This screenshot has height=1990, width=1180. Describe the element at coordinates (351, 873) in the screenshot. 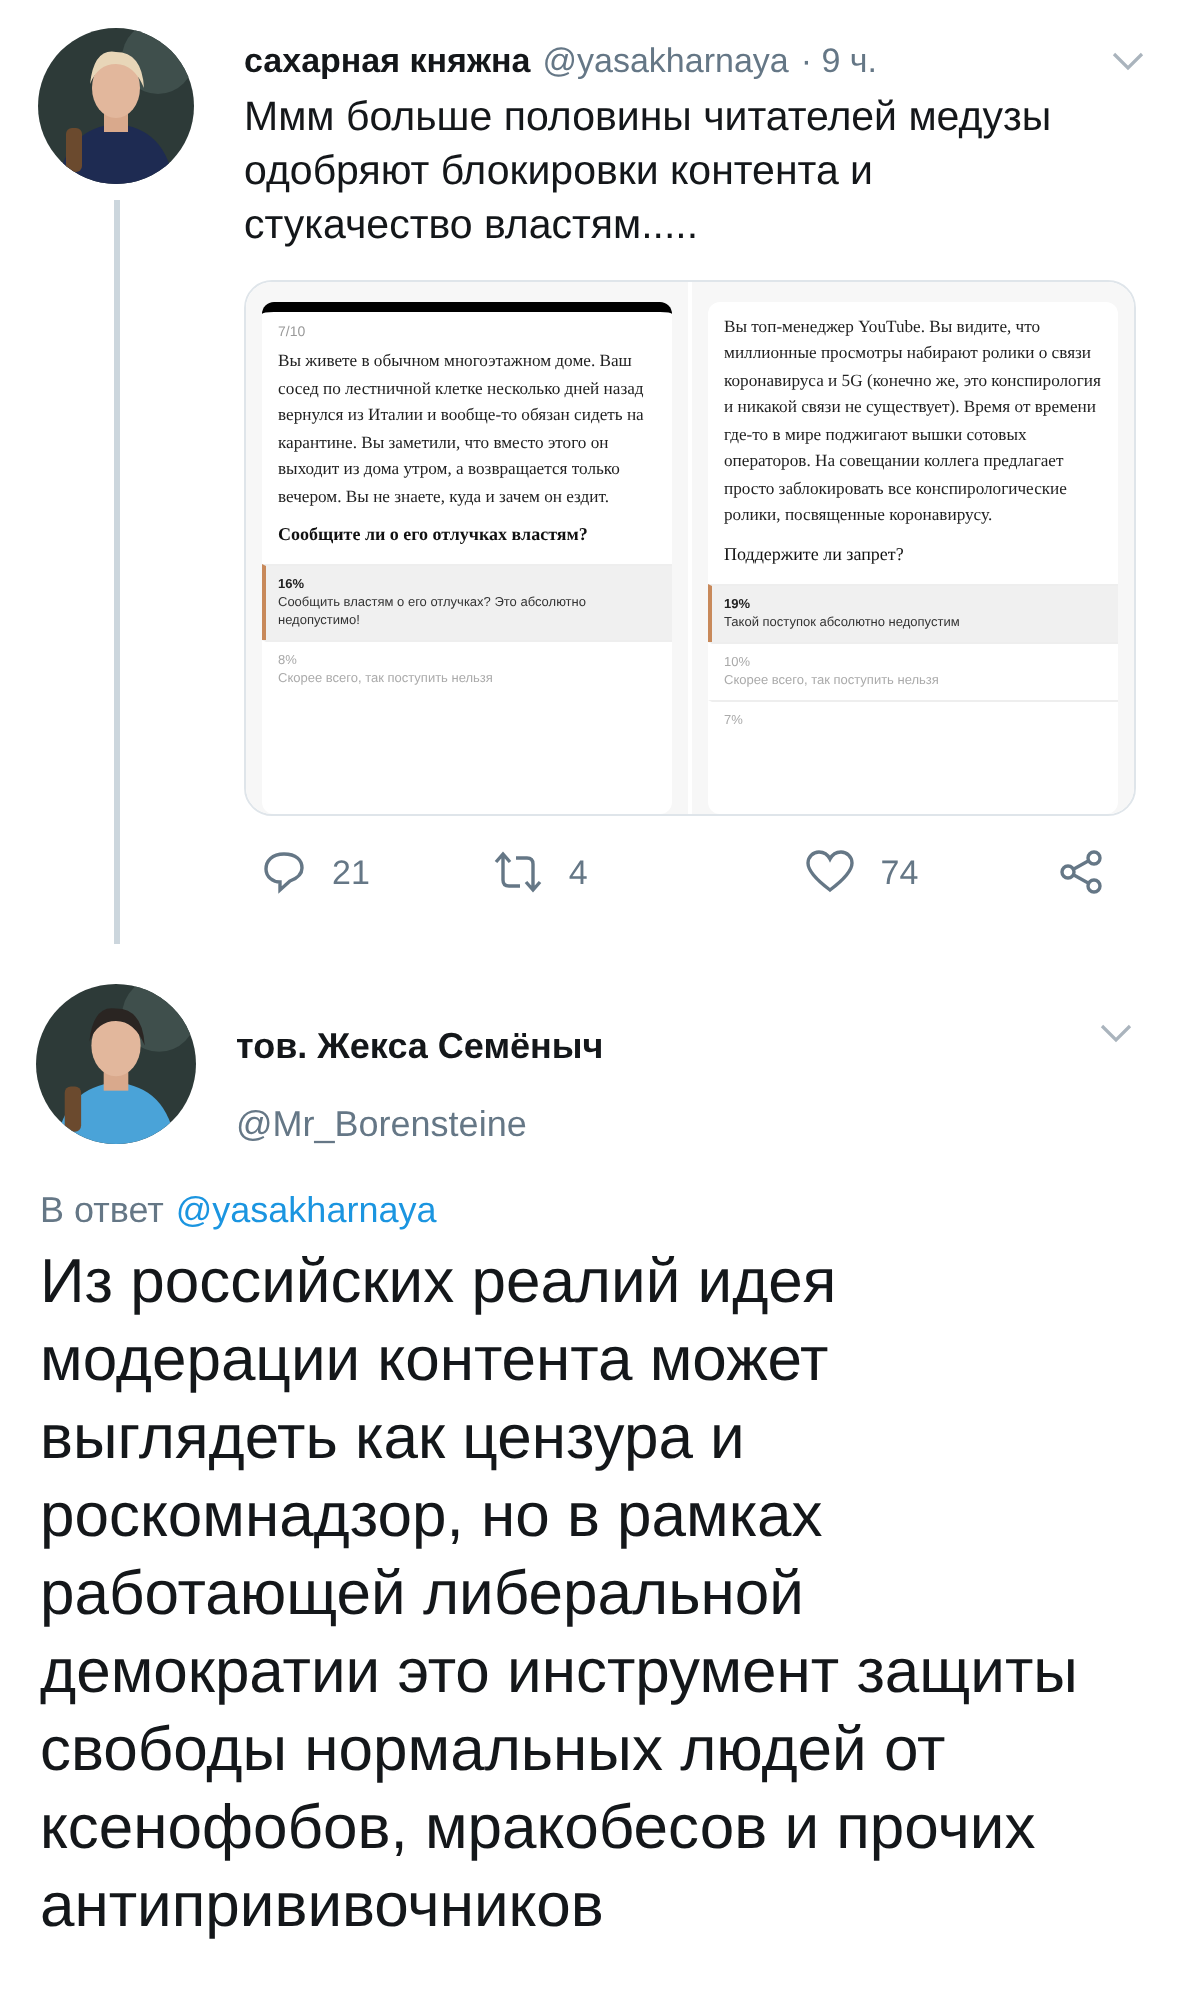

I see `action-count: 21` at that location.